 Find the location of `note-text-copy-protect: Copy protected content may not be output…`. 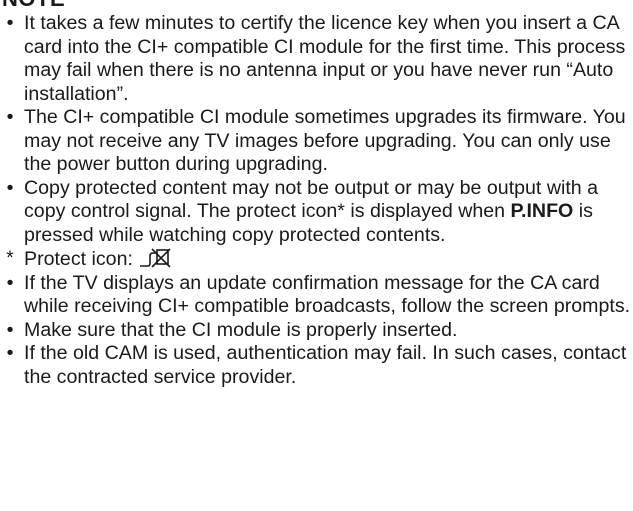

note-text-copy-protect: Copy protected content may not be output… is located at coordinates (311, 211).